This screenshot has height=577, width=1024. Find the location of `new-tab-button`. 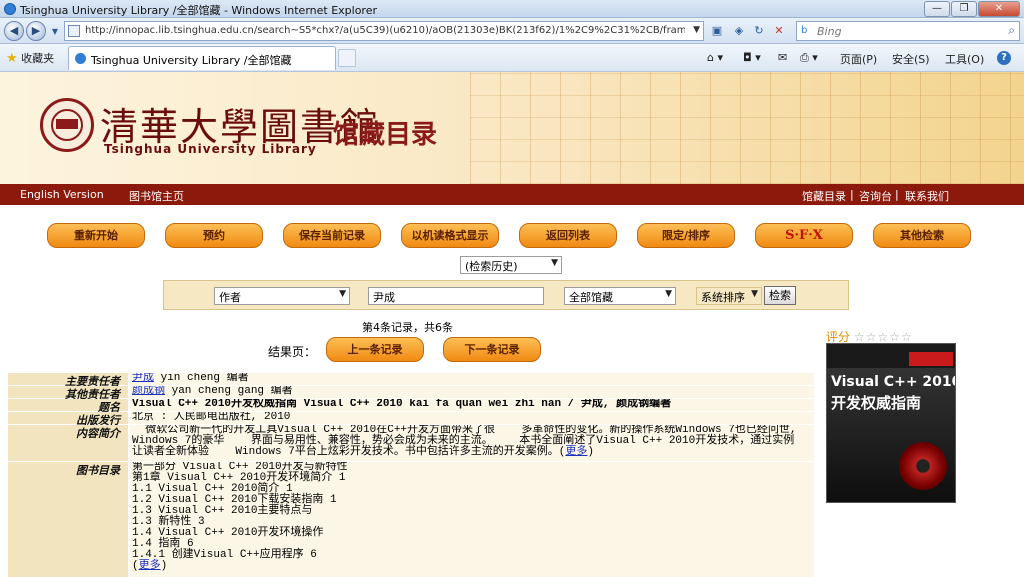

new-tab-button is located at coordinates (347, 58).